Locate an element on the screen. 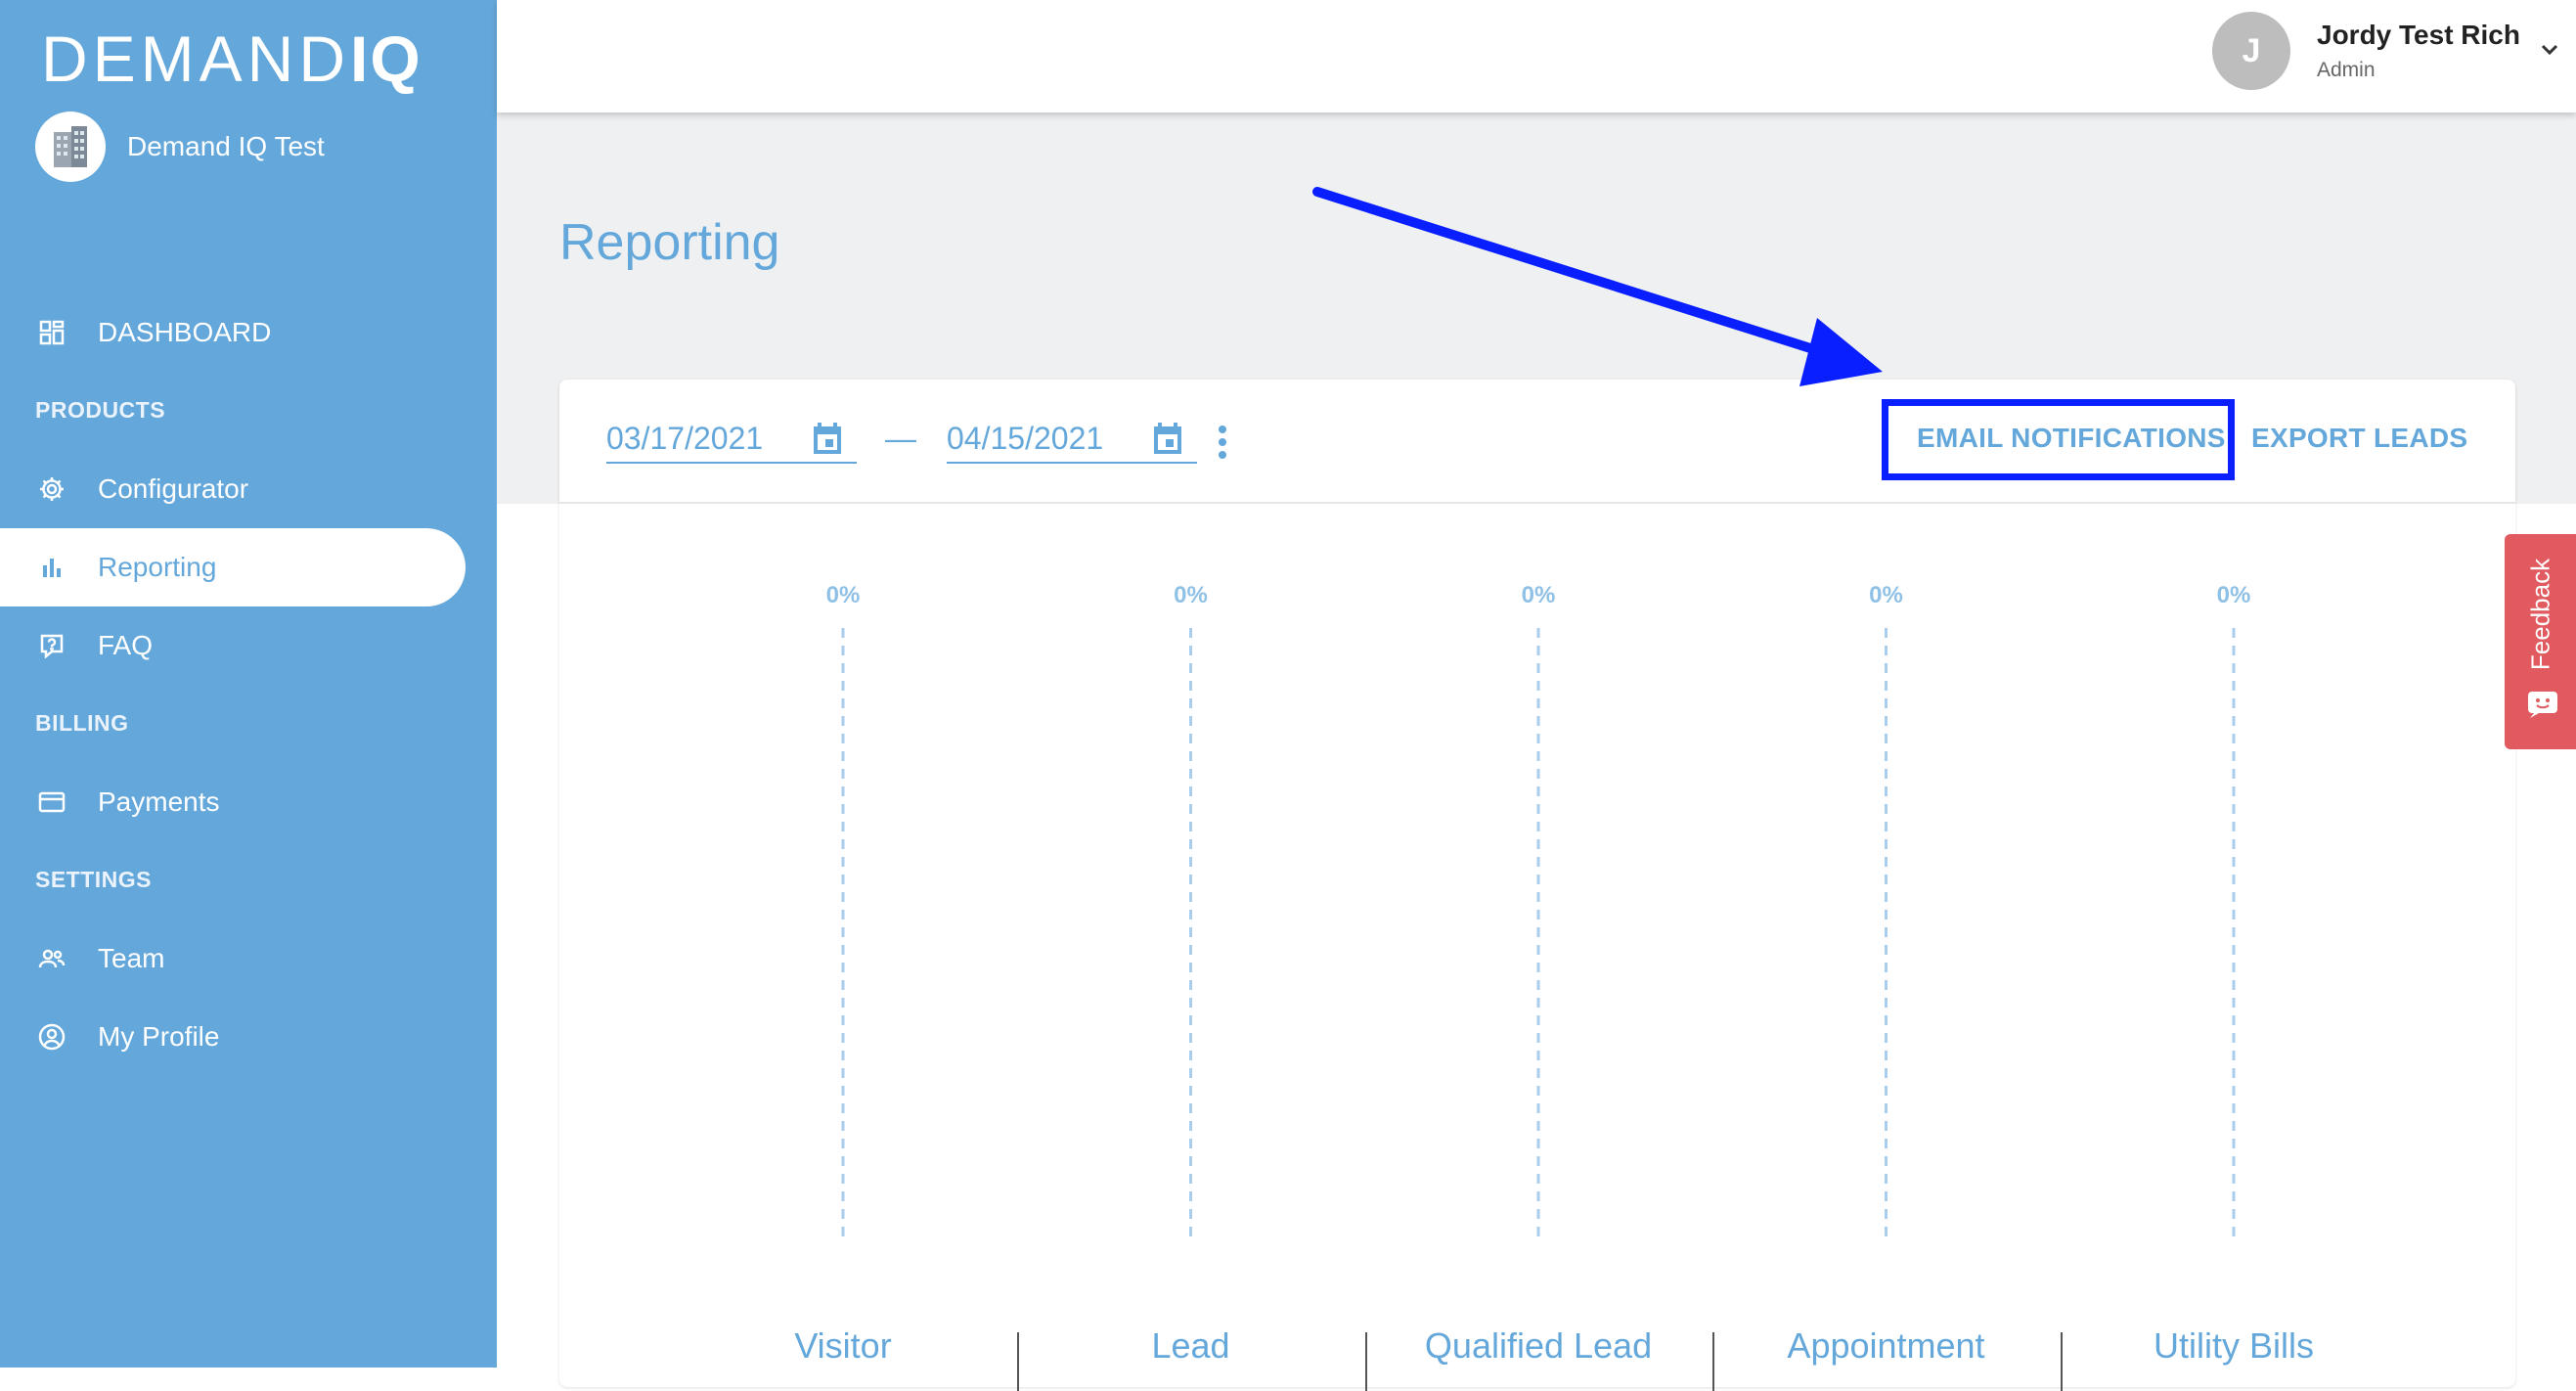 This screenshot has height=1391, width=2576. start-date-value: 03/17/2021 is located at coordinates (685, 438).